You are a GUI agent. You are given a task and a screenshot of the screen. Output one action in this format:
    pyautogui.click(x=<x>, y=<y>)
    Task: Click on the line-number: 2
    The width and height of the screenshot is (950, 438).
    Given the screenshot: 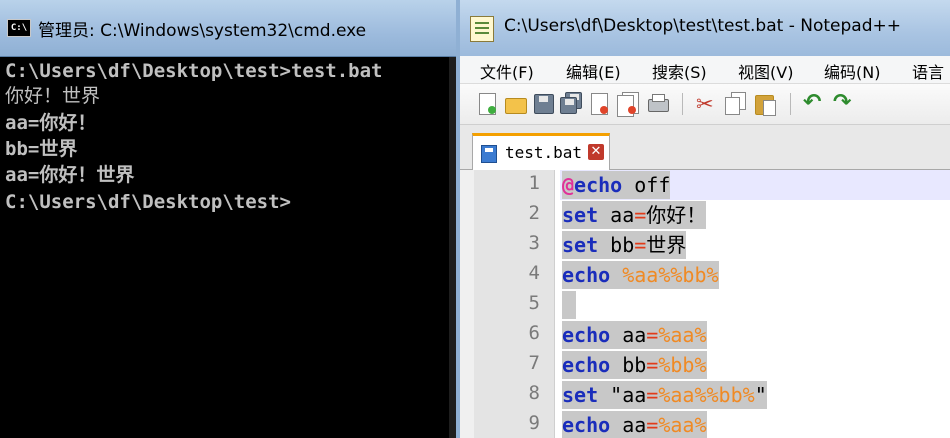 What is the action you would take?
    pyautogui.click(x=534, y=213)
    